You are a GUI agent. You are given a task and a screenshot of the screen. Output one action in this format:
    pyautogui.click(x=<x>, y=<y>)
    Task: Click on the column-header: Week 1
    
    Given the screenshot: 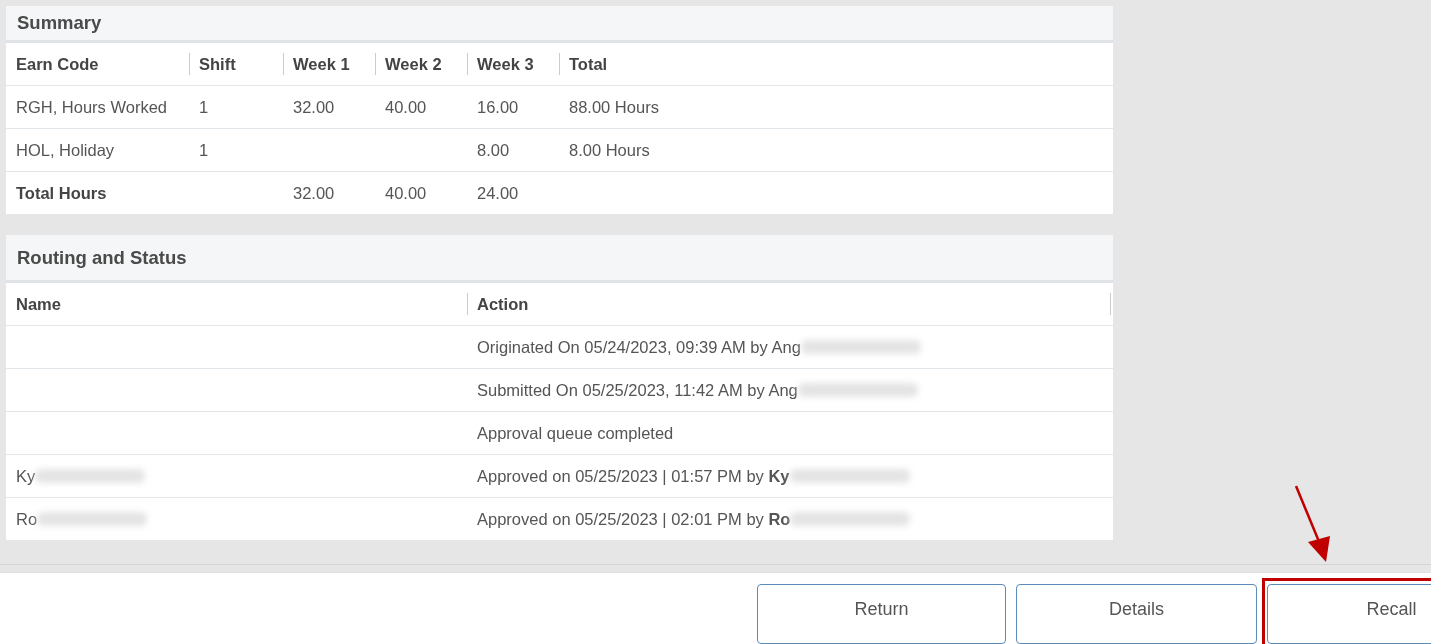 What is the action you would take?
    pyautogui.click(x=321, y=63)
    